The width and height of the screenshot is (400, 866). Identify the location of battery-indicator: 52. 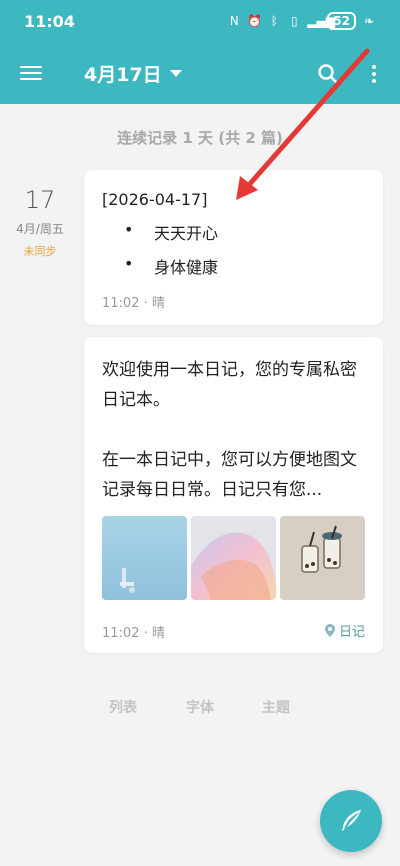
(341, 21).